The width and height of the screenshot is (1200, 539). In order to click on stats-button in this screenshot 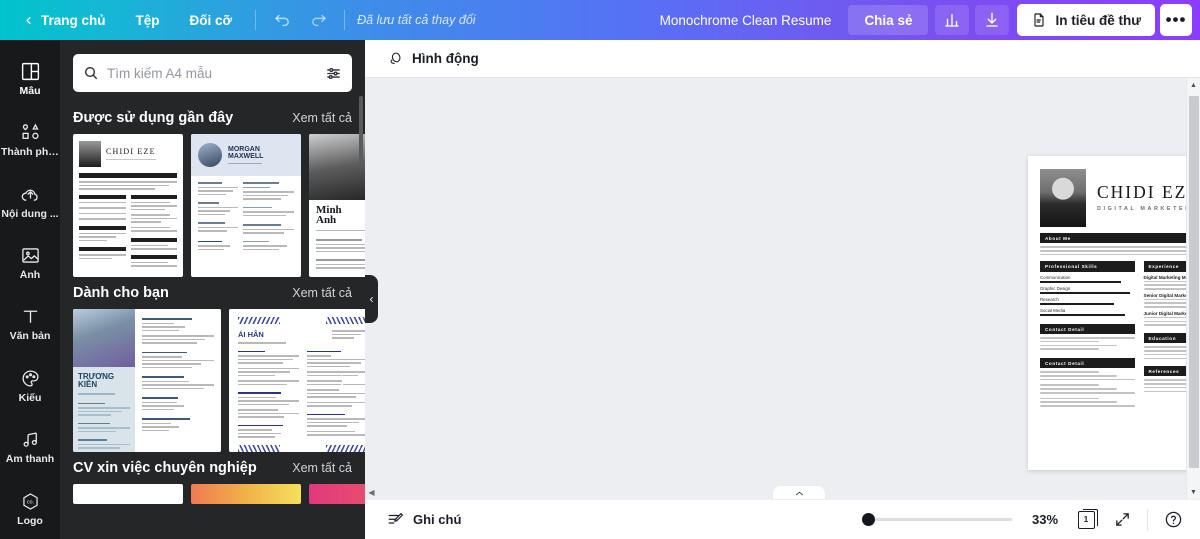, I will do `click(952, 20)`.